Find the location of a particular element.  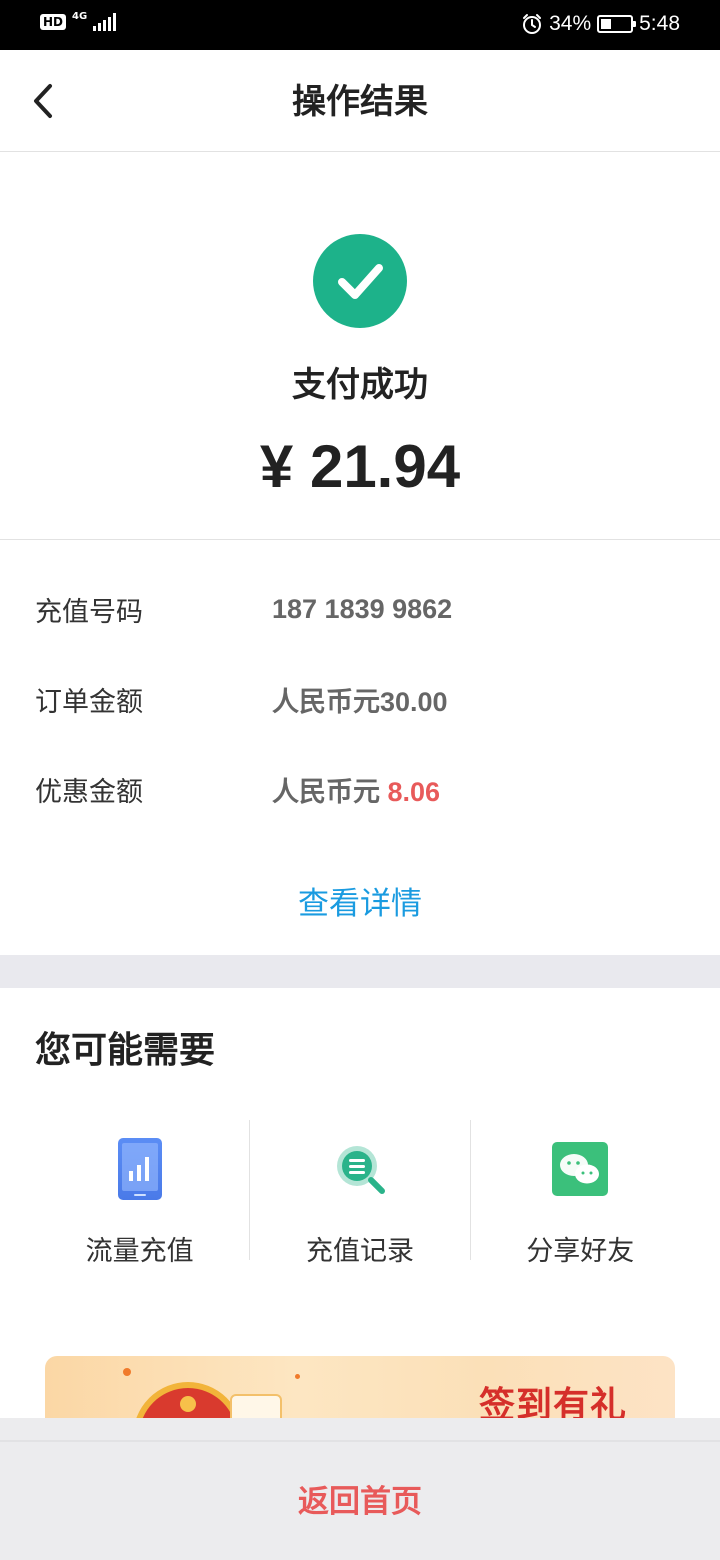

detail-label: 充值号码 is located at coordinates (89, 612).